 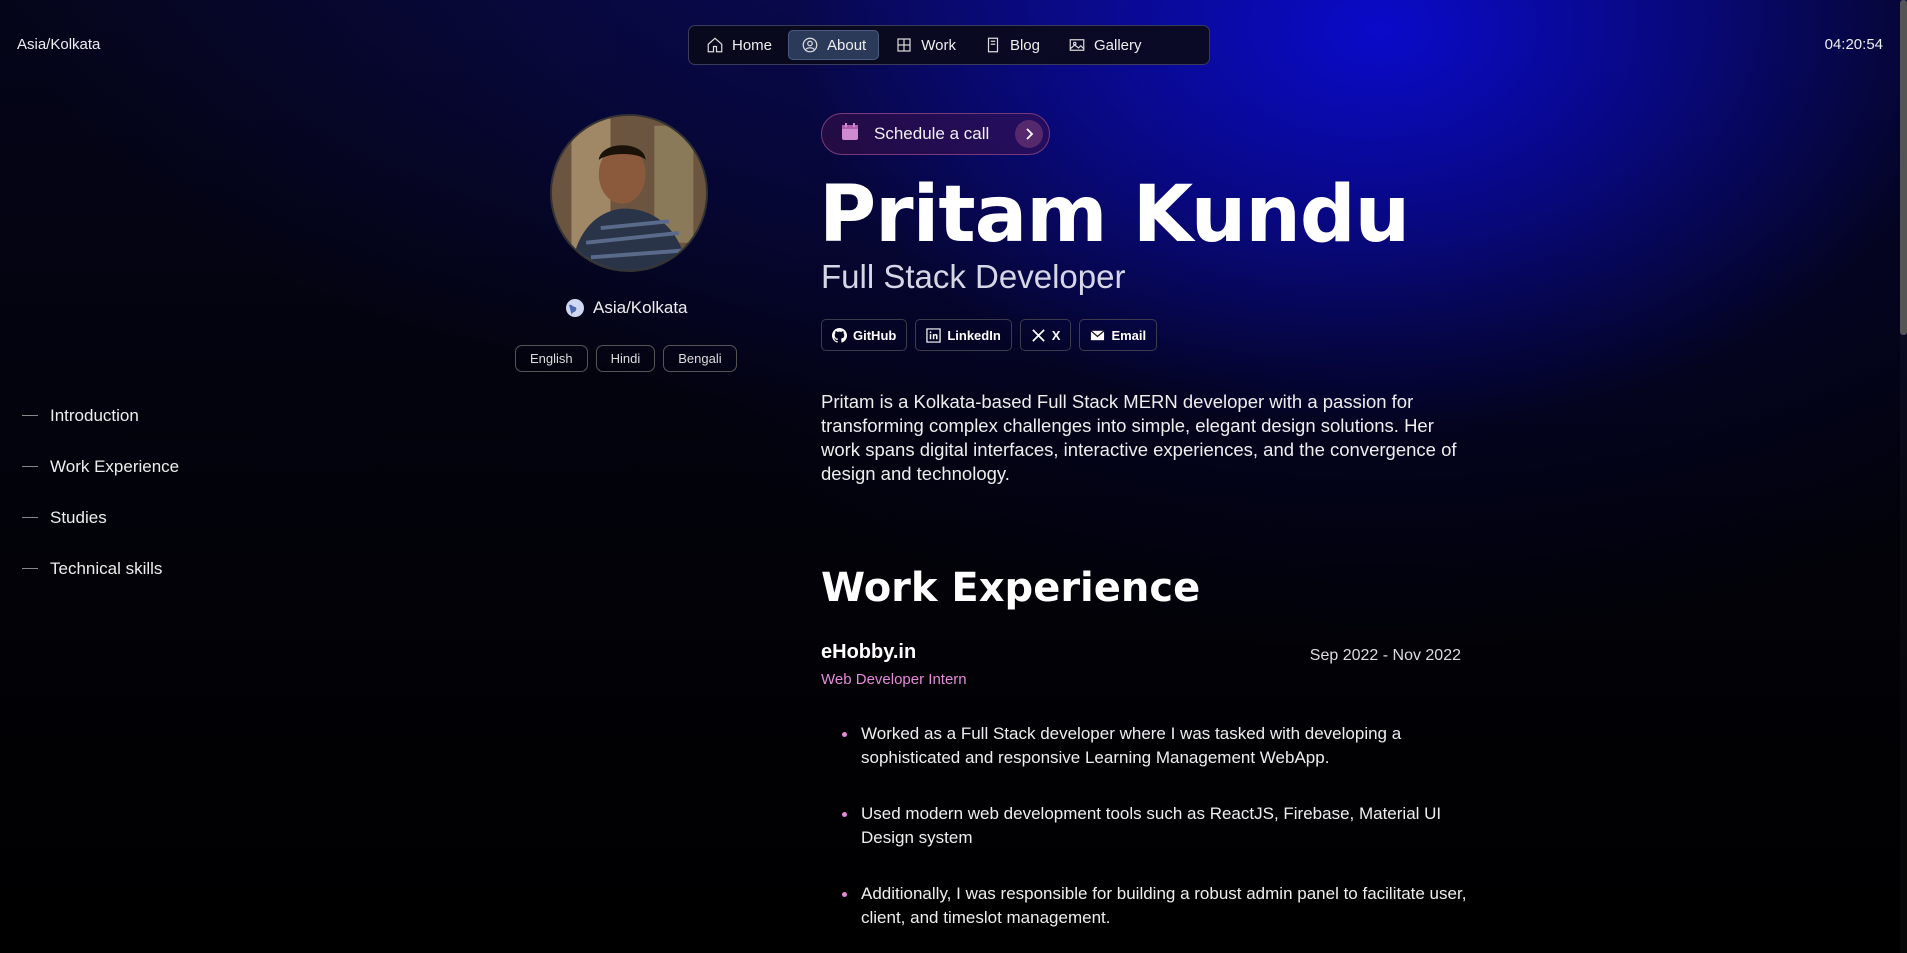 What do you see at coordinates (700, 358) in the screenshot?
I see `language-tag: Bengali` at bounding box center [700, 358].